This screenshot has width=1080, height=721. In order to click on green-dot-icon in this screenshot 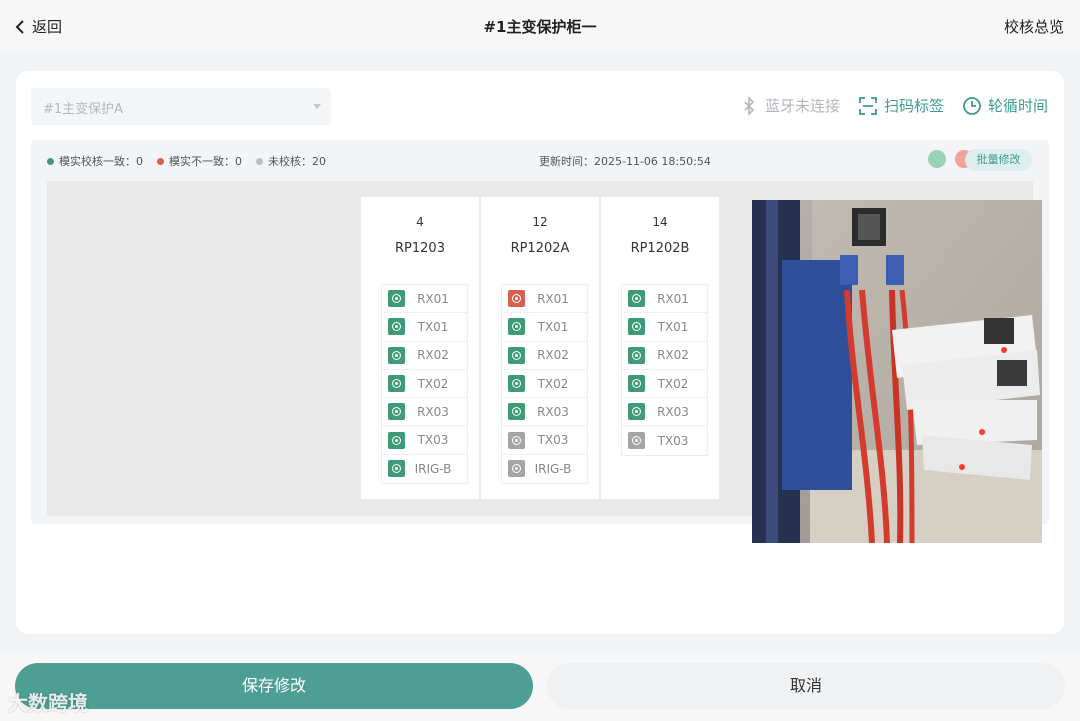, I will do `click(50, 161)`.